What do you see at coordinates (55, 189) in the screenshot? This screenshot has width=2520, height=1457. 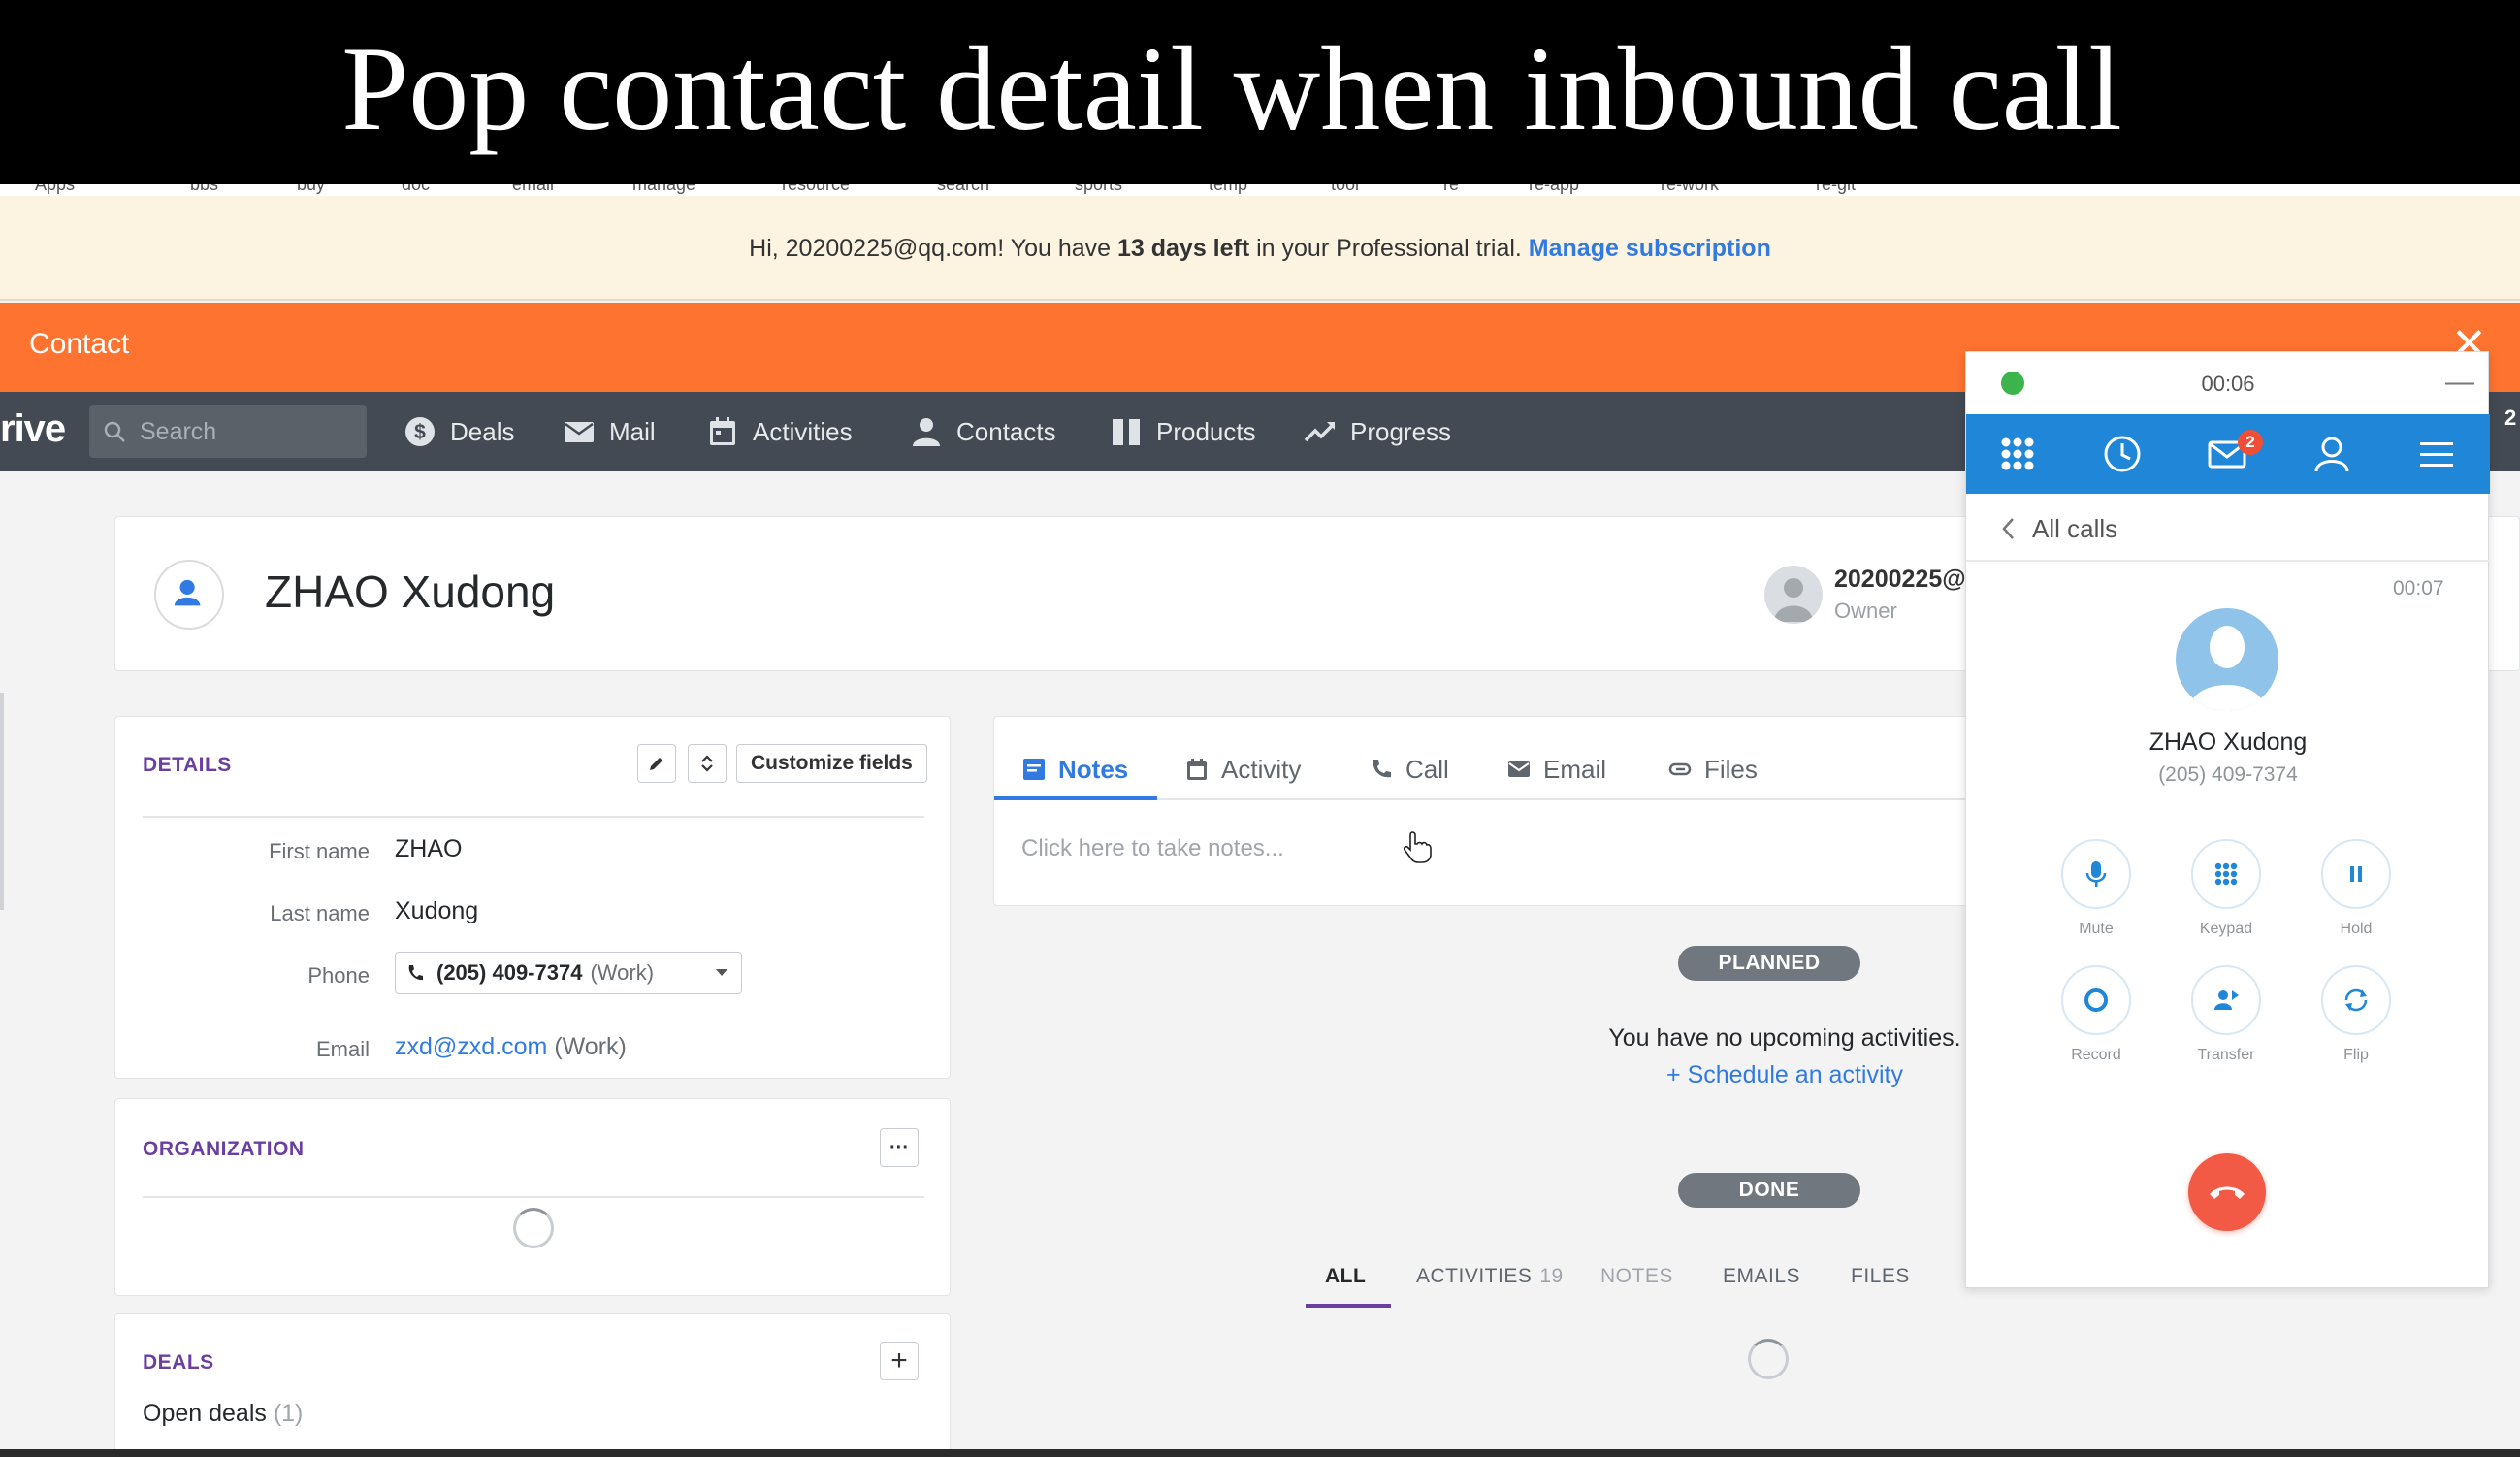 I see `bookmark-item: Apps` at bounding box center [55, 189].